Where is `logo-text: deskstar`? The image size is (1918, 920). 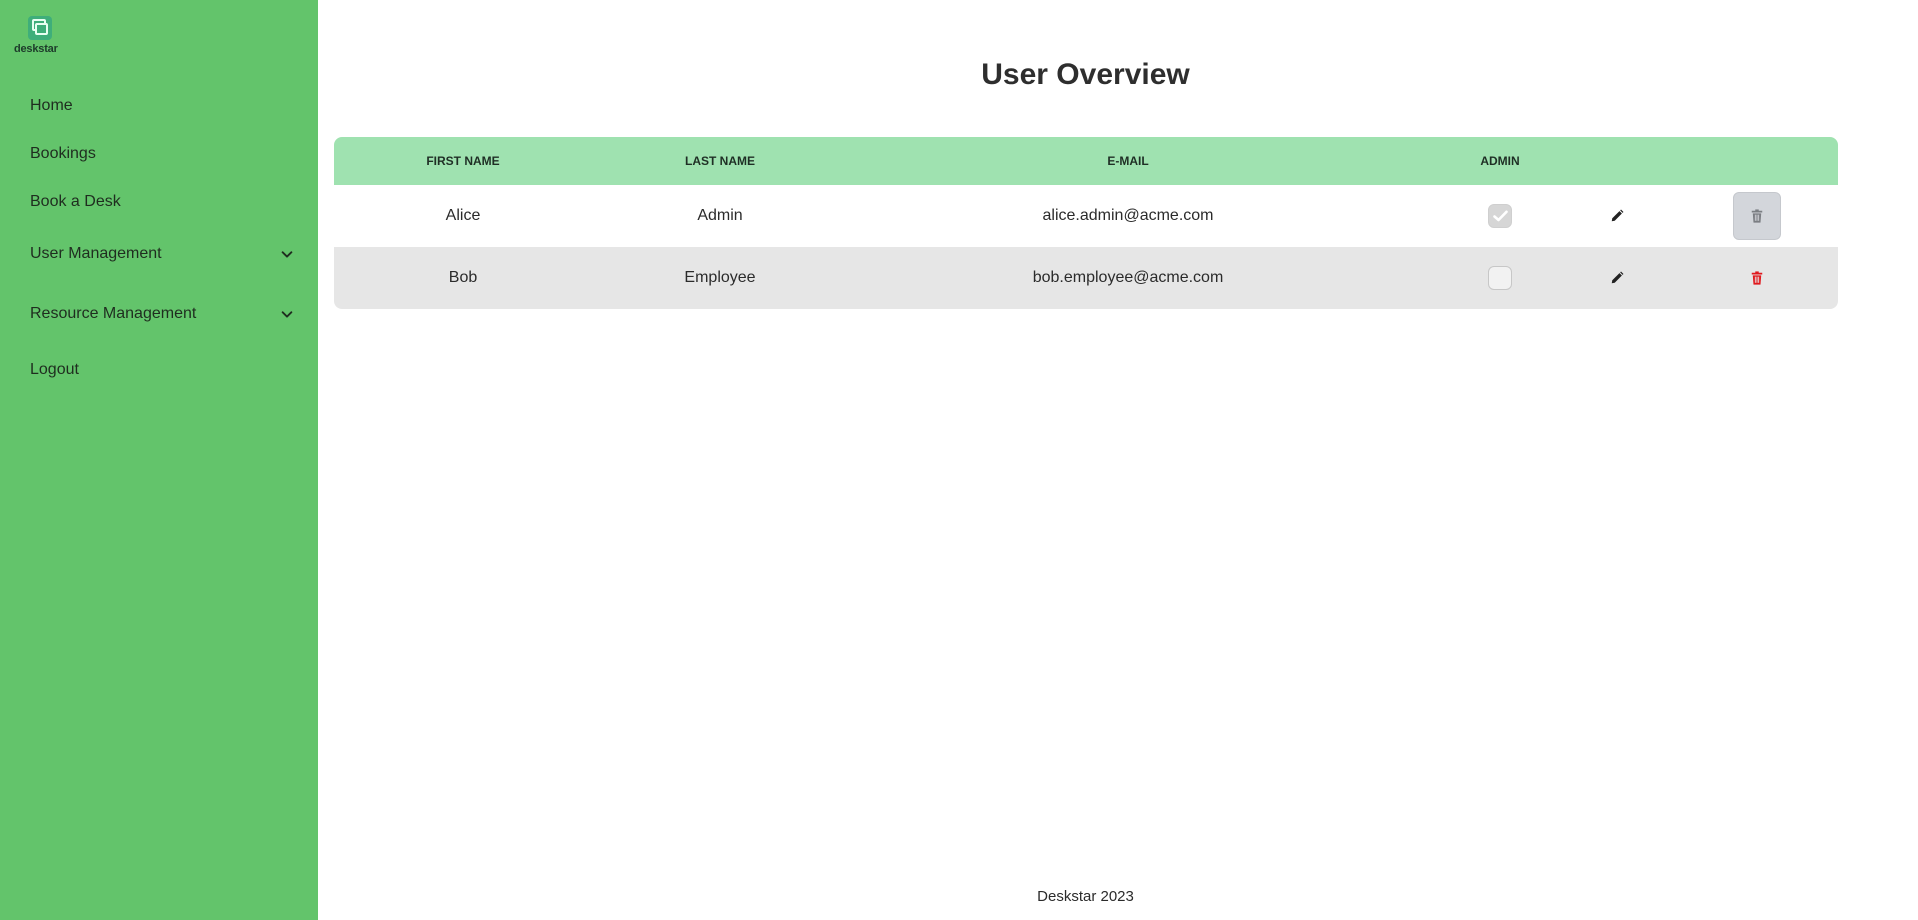 logo-text: deskstar is located at coordinates (36, 49).